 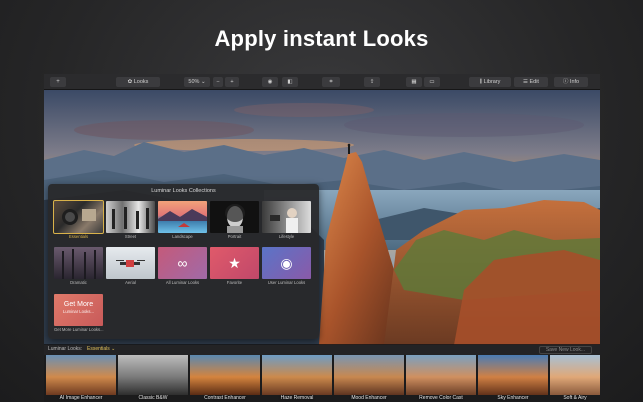 I want to click on look-remove-color-cast: Remove Color Cast, so click(x=441, y=378).